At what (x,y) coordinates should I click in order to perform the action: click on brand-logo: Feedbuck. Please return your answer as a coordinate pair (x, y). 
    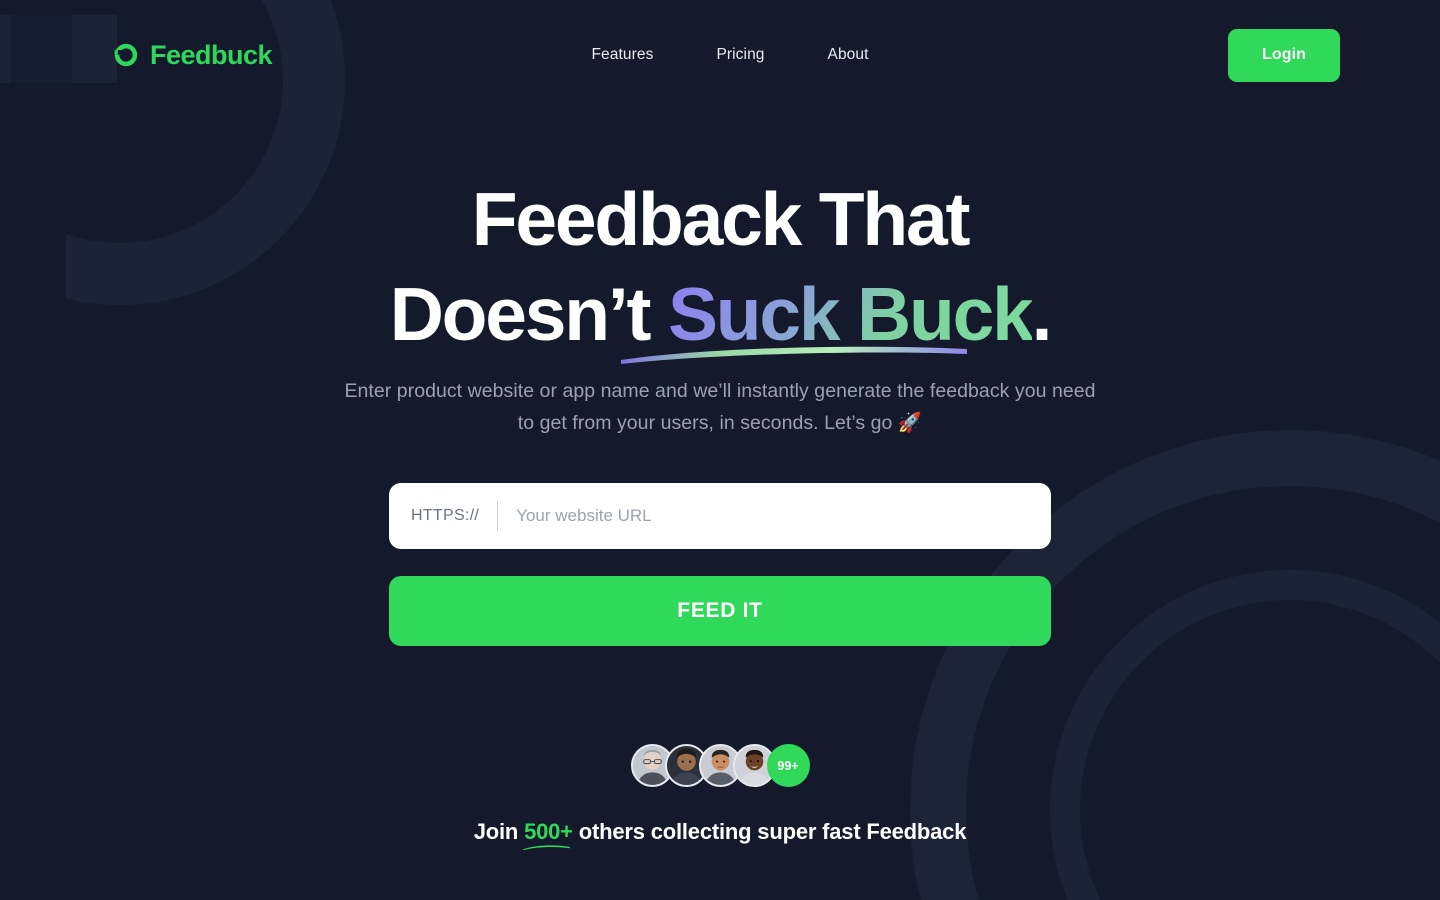
    Looking at the image, I should click on (192, 55).